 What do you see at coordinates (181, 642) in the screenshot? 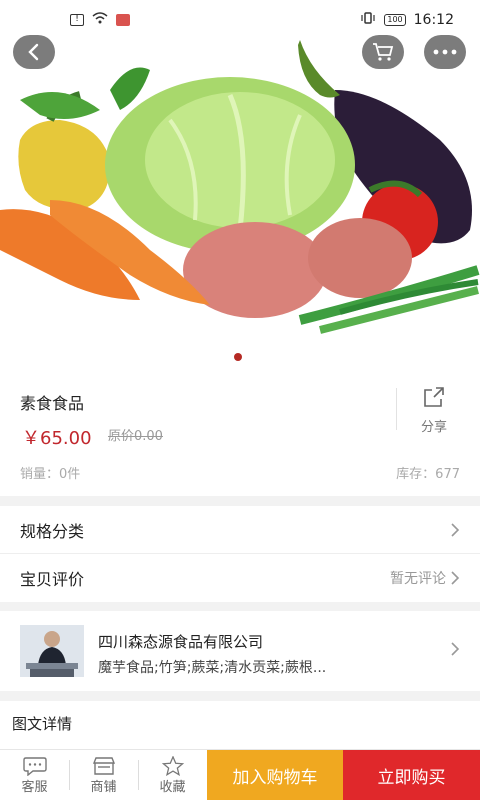
I see `shop-name: 四川森态源食品有限公司` at bounding box center [181, 642].